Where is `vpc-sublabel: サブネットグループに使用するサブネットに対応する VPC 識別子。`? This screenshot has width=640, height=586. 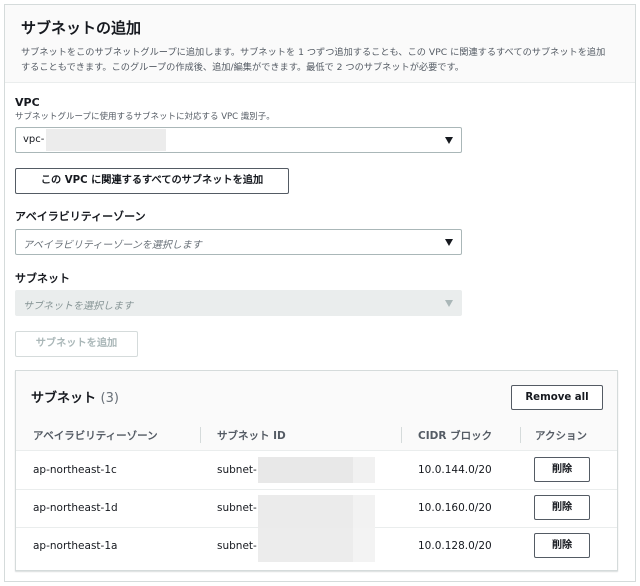
vpc-sublabel: サブネットグループに使用するサブネットに対応する VPC 識別子。 is located at coordinates (145, 117).